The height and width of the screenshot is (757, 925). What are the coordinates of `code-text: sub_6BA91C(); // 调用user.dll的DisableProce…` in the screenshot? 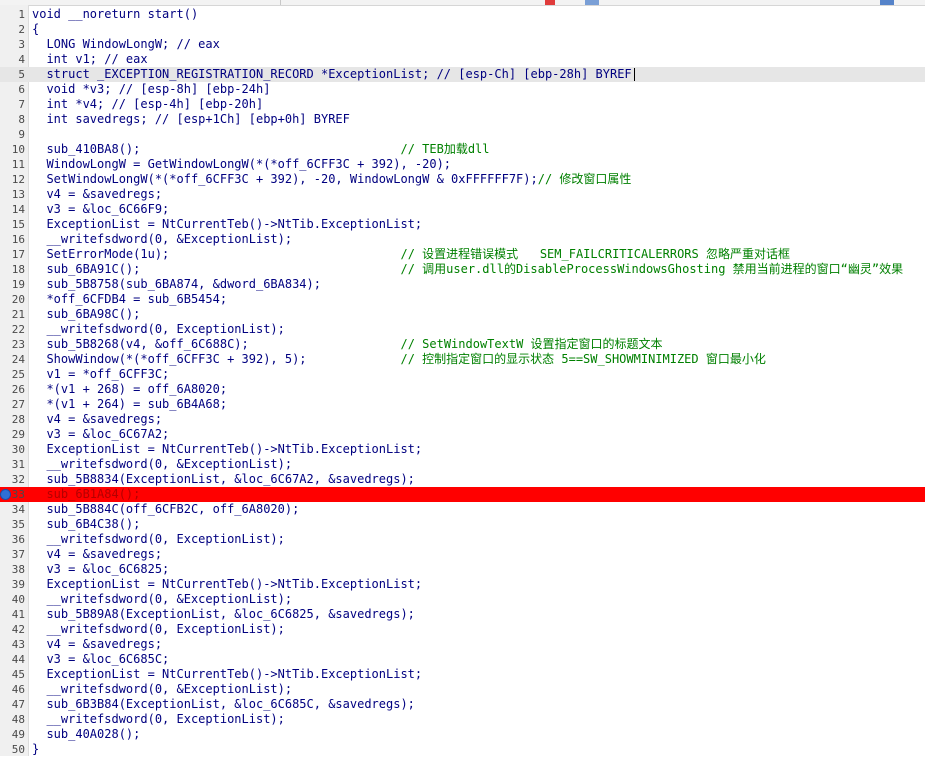 It's located at (467, 269).